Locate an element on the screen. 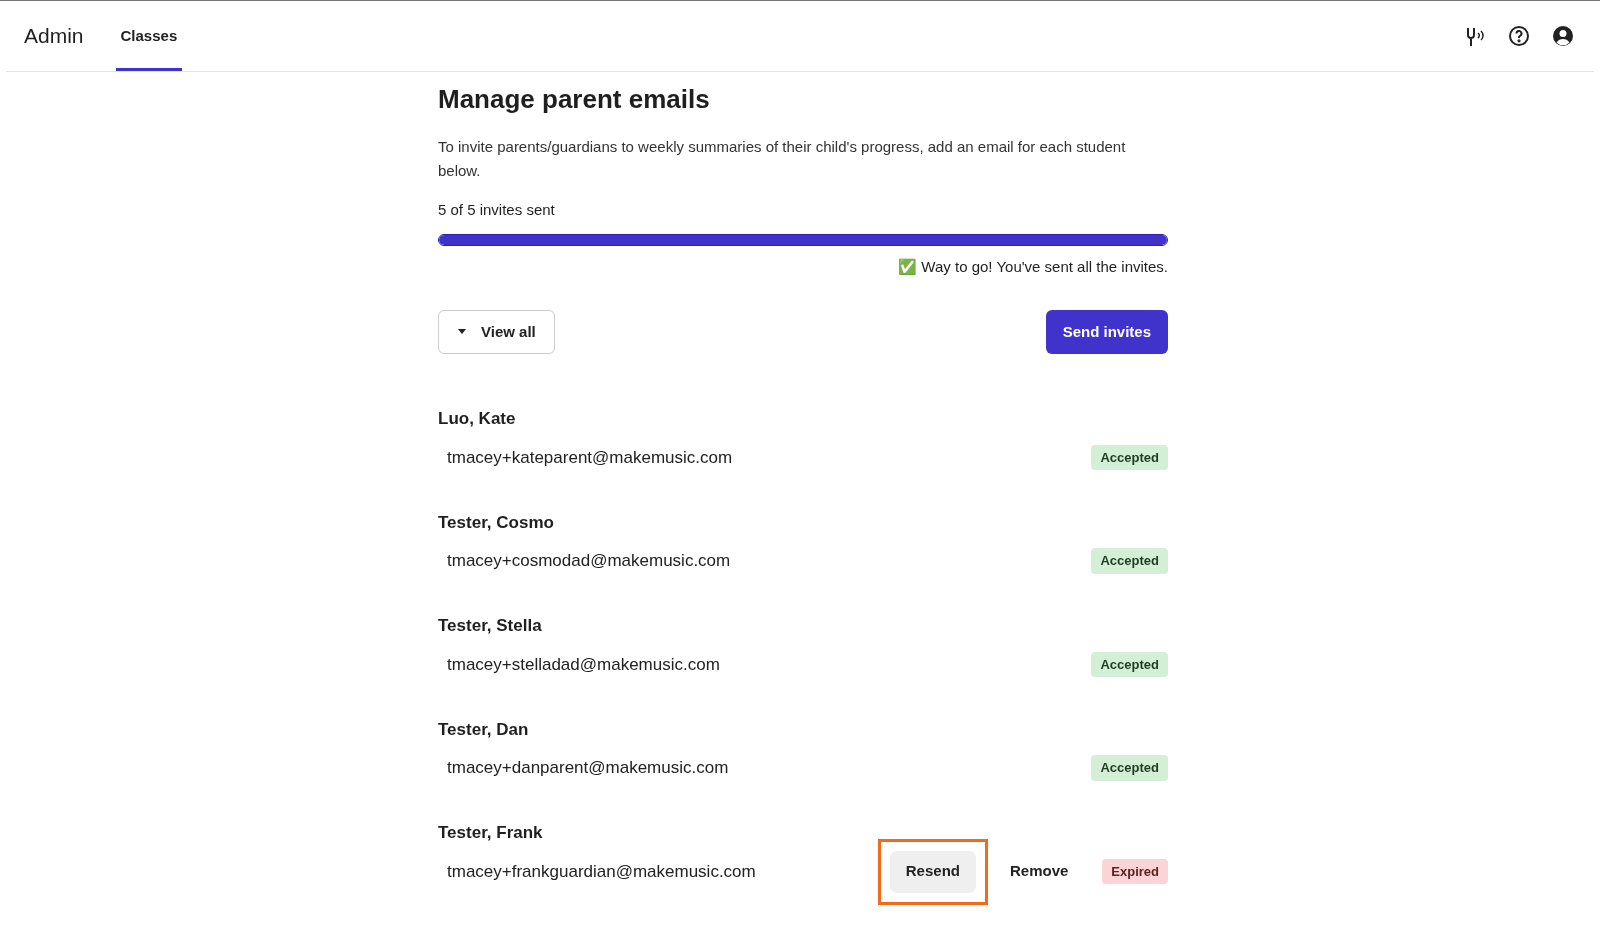  progress-label: 5 of 5 invites sent is located at coordinates (497, 210).